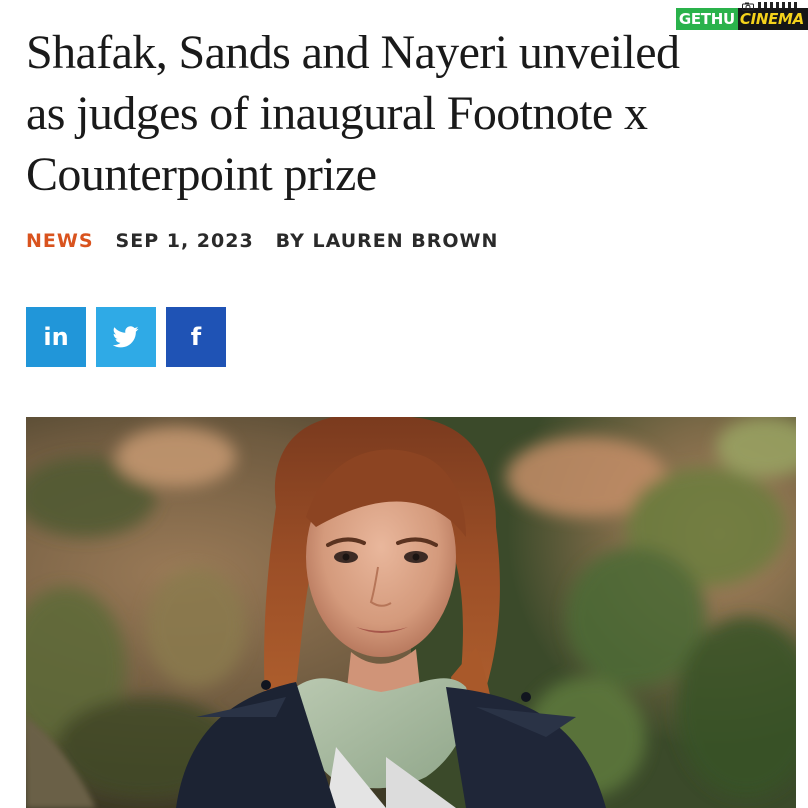 The image size is (808, 808). Describe the element at coordinates (201, 174) in the screenshot. I see `headline-line: Counterpoint prize` at that location.